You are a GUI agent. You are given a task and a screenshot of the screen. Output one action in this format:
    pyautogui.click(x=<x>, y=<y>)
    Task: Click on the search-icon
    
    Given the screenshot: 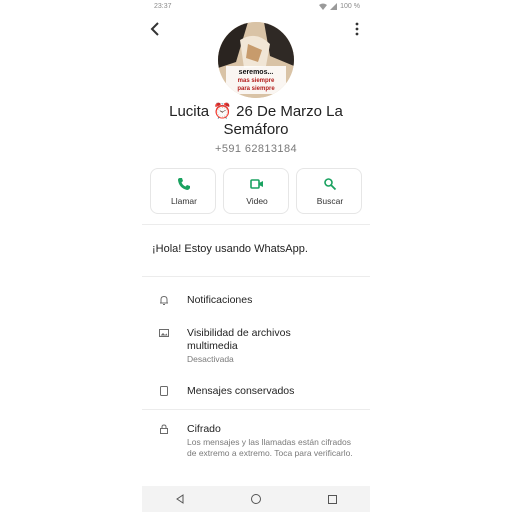 What is the action you would take?
    pyautogui.click(x=330, y=184)
    